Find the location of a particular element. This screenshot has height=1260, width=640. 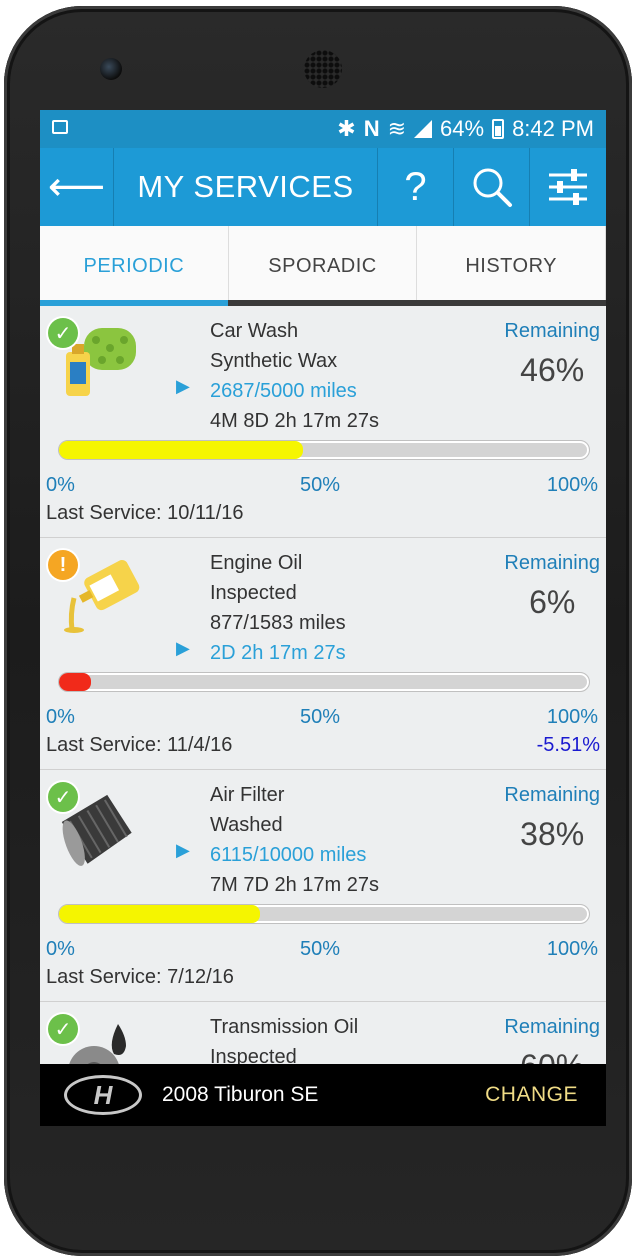

remaining-block: Remaining 38% is located at coordinates (552, 816).